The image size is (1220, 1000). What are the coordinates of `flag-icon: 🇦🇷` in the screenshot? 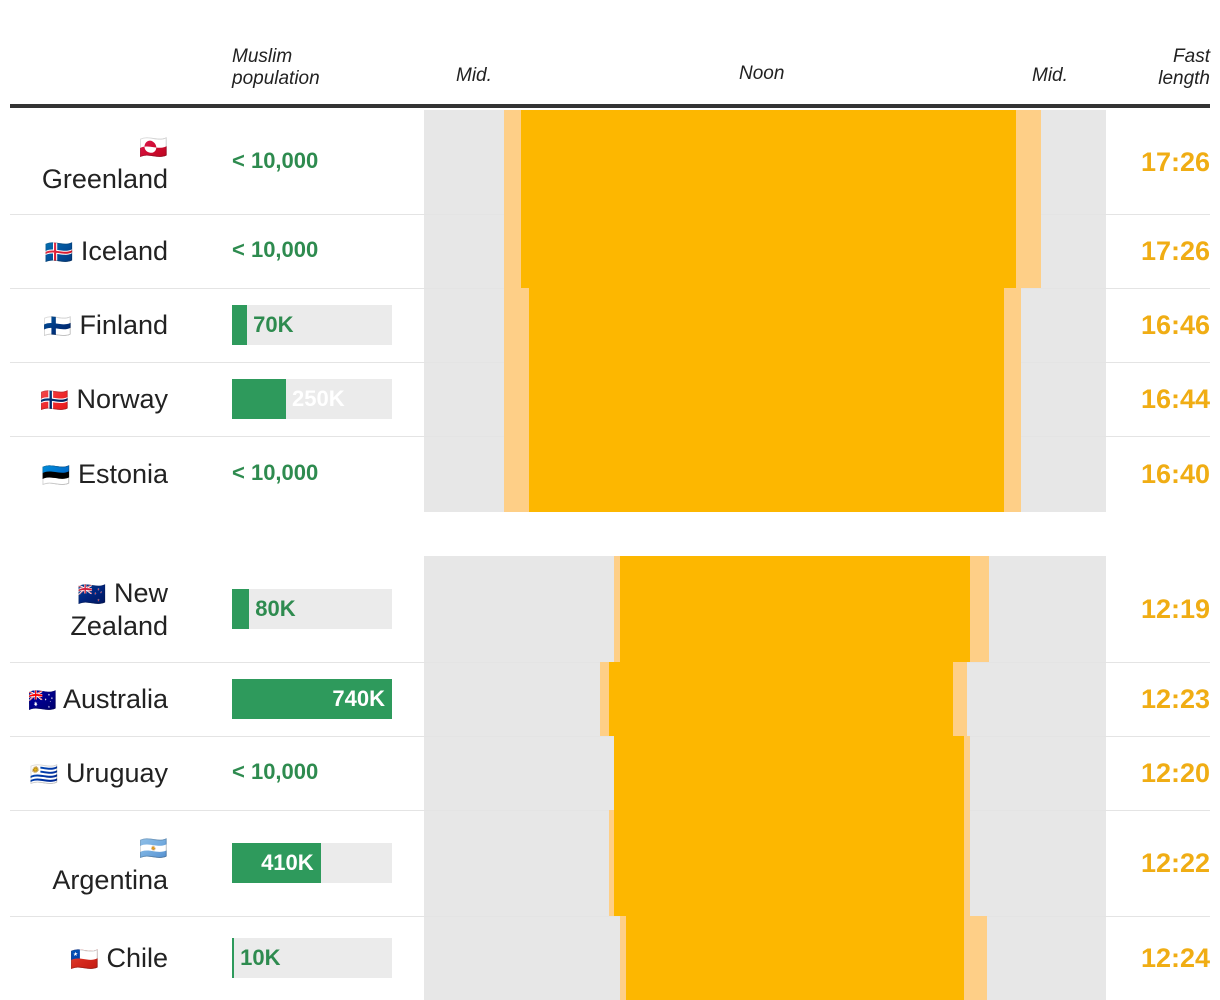 It's located at (153, 848).